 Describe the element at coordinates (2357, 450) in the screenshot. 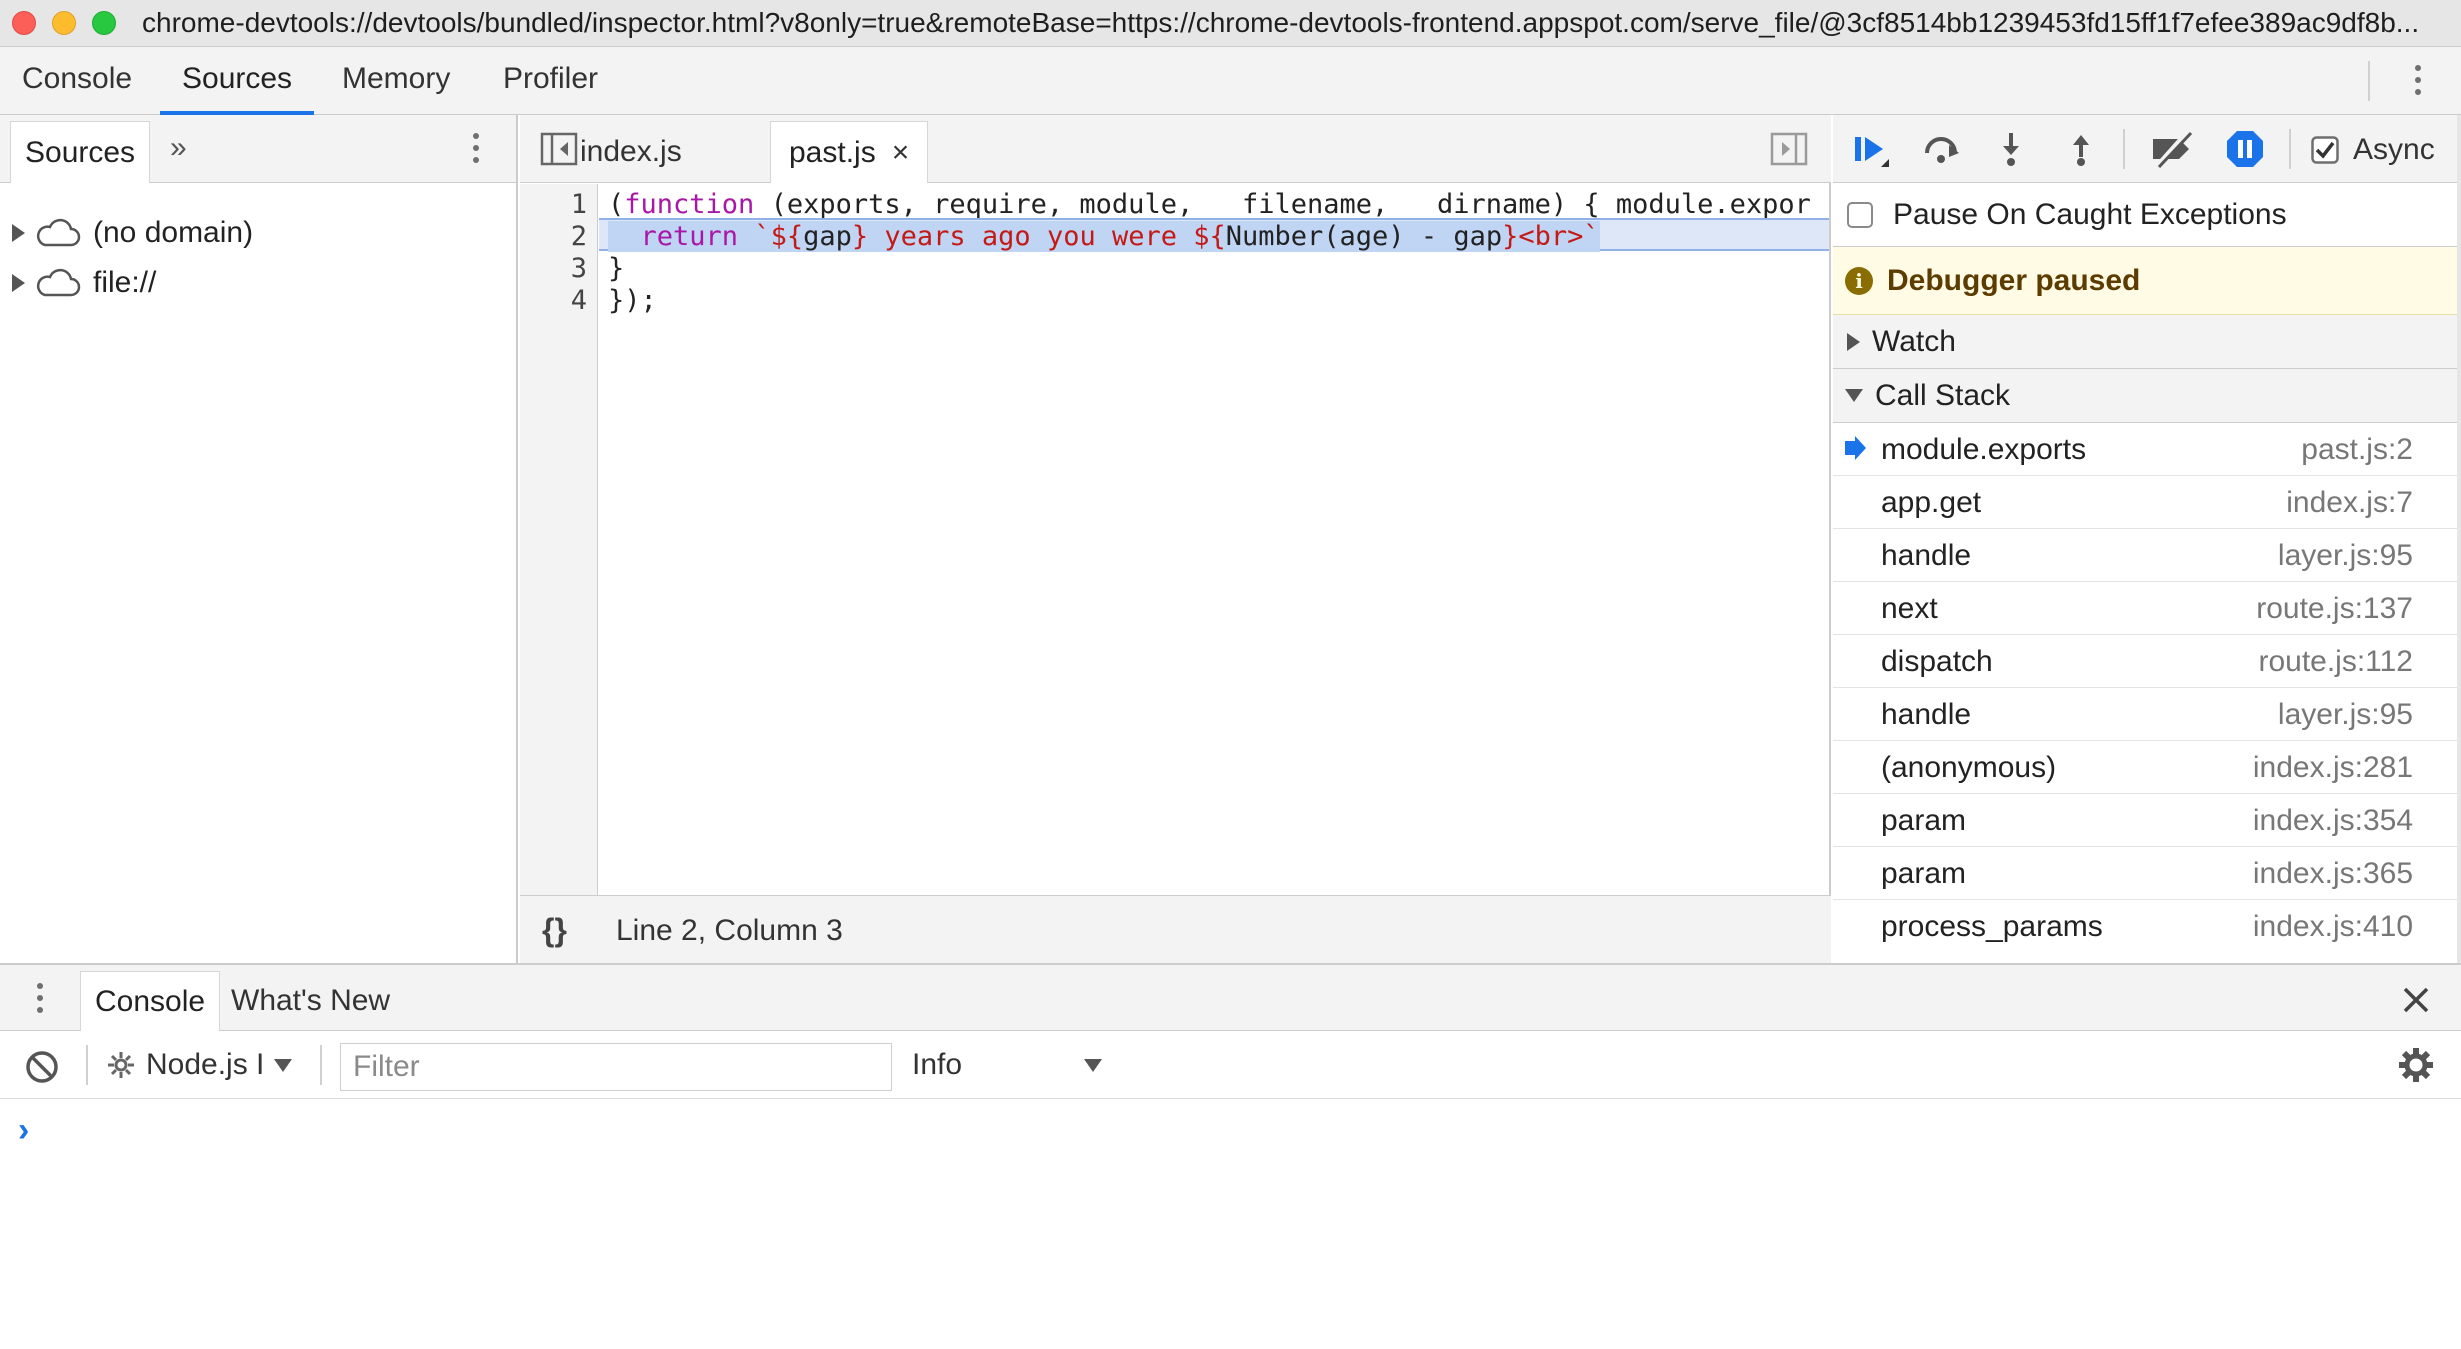

I see `call-frame-location: past.js:2` at that location.